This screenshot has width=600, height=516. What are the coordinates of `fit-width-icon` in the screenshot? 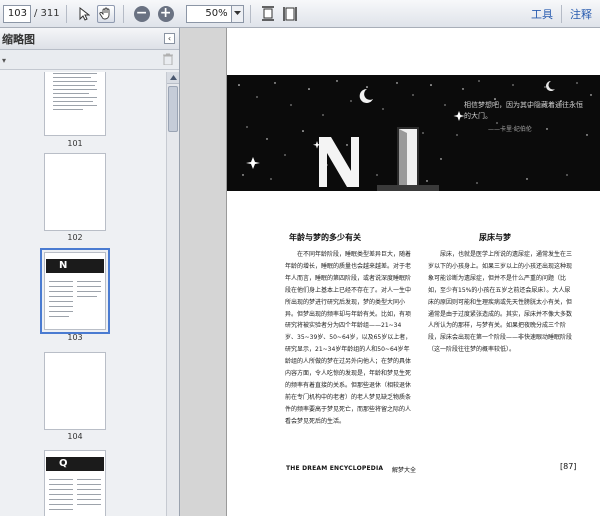 It's located at (289, 13).